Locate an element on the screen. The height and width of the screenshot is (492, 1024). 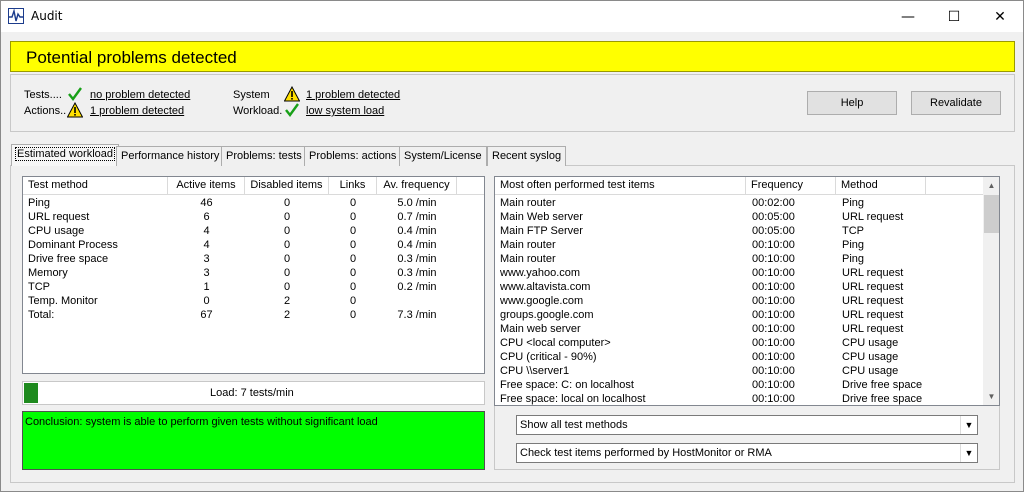
table-row: CPU usage 4 0 0 0.4 /min is located at coordinates (253, 231).